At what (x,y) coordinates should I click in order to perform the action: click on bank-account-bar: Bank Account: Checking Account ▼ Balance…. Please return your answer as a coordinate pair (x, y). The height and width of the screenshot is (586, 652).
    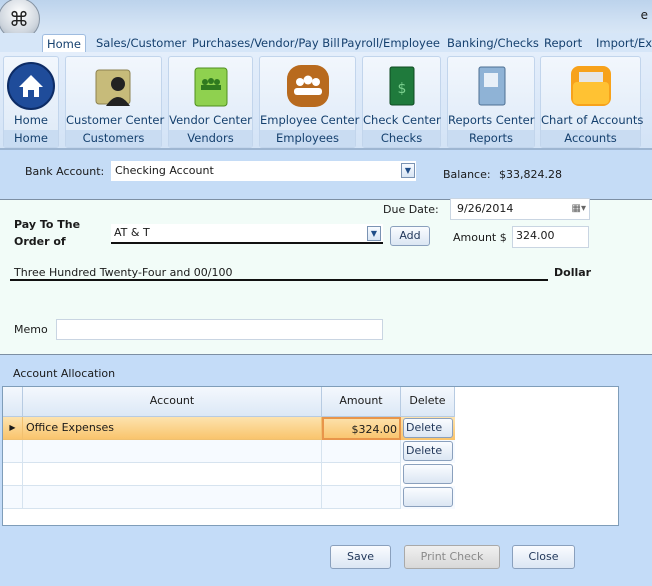
    Looking at the image, I should click on (326, 175).